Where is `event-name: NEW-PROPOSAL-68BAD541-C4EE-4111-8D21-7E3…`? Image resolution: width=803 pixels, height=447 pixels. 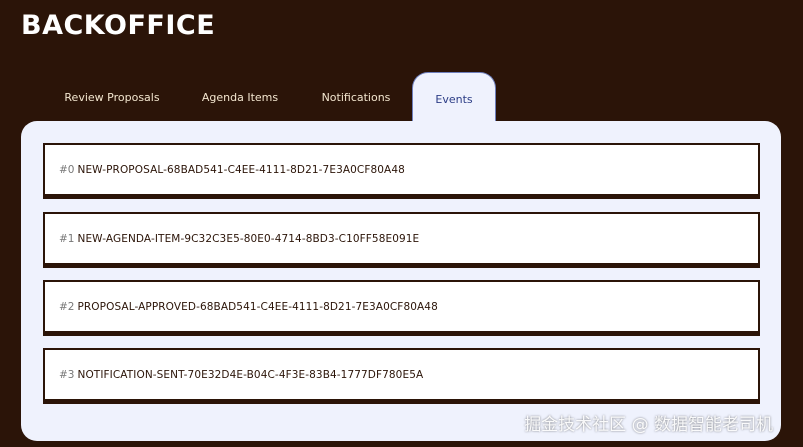 event-name: NEW-PROPOSAL-68BAD541-C4EE-4111-8D21-7E3… is located at coordinates (241, 169).